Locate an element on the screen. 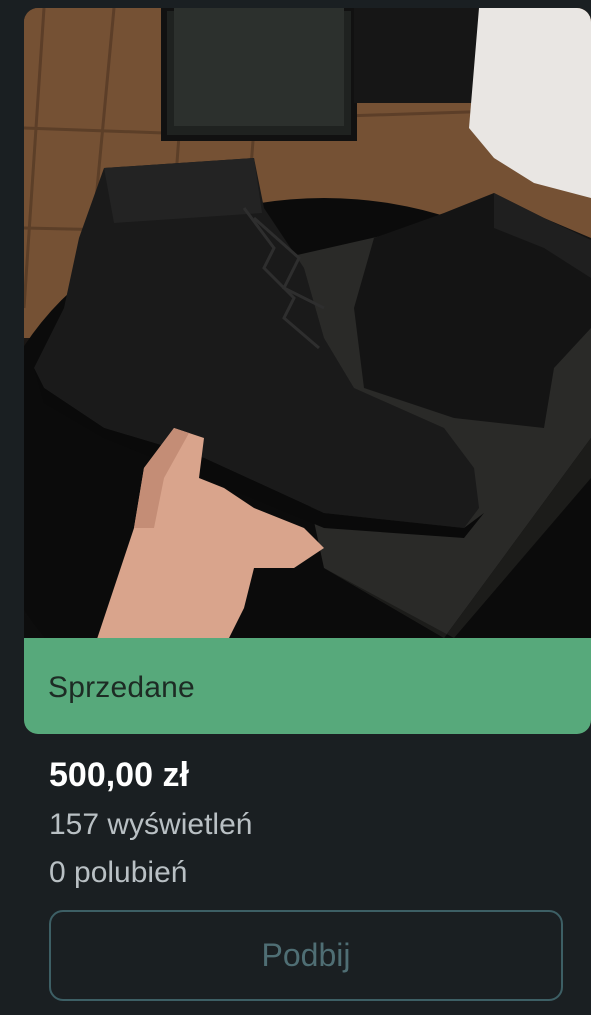 Image resolution: width=591 pixels, height=1015 pixels. sold-status-banner: Sprzedane is located at coordinates (307, 686).